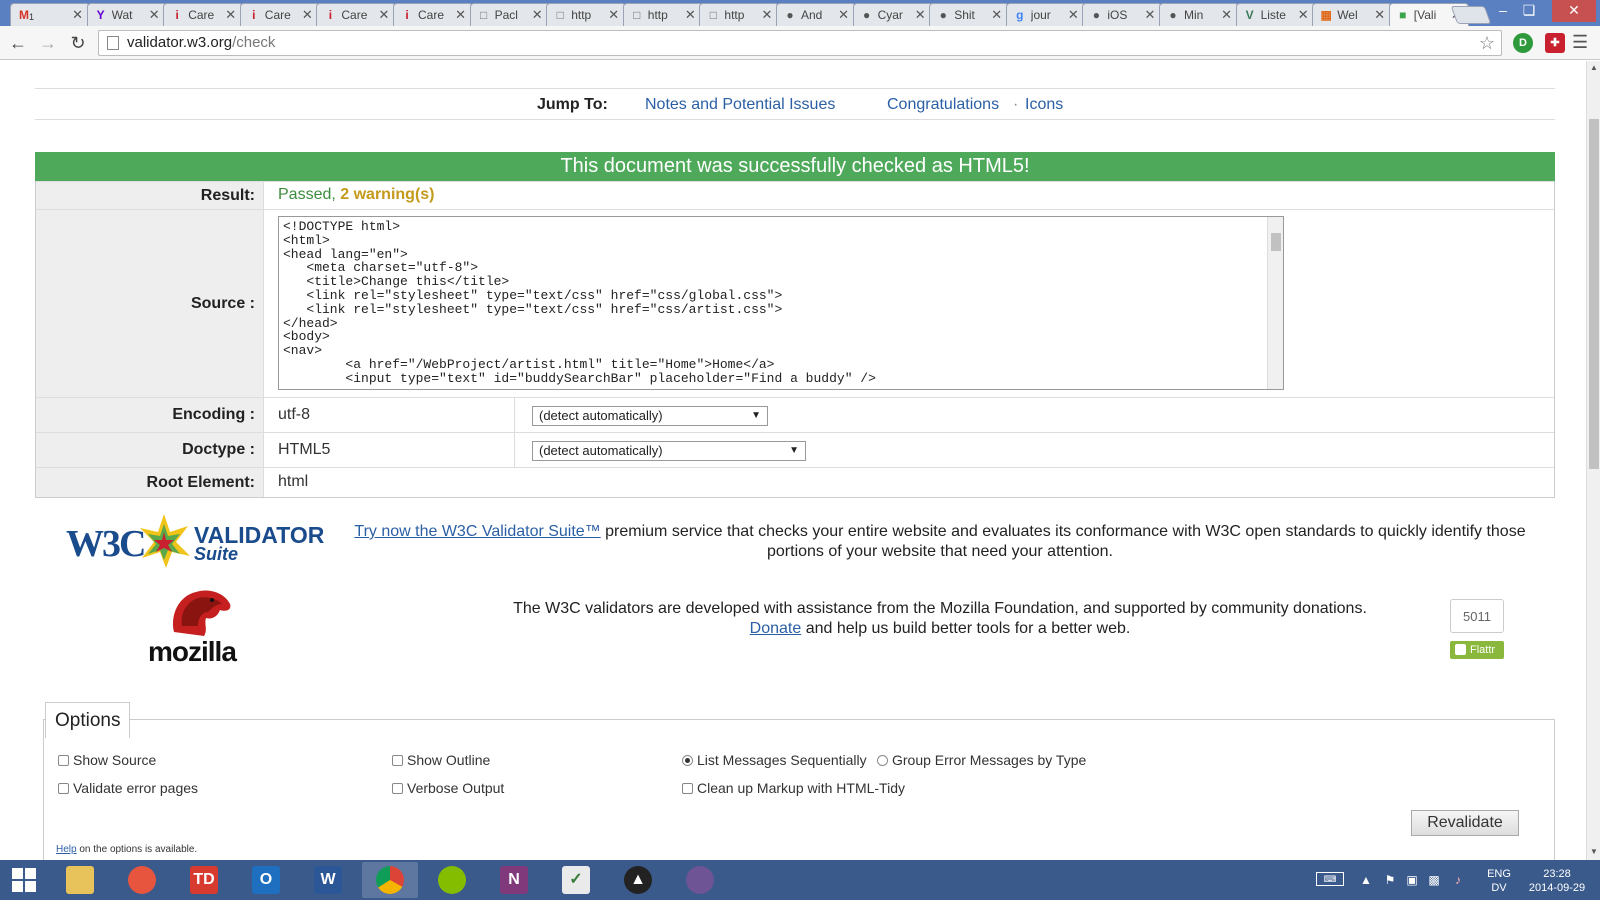  I want to click on extension-d-icon: D, so click(1523, 43).